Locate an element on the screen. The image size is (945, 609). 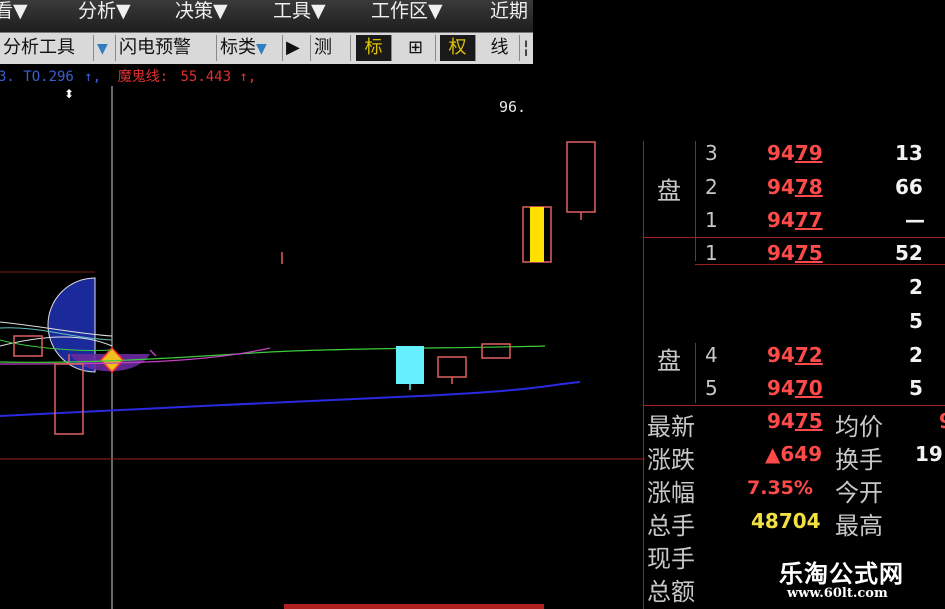
analysis-tools-label: 分析工具 is located at coordinates (39, 47).